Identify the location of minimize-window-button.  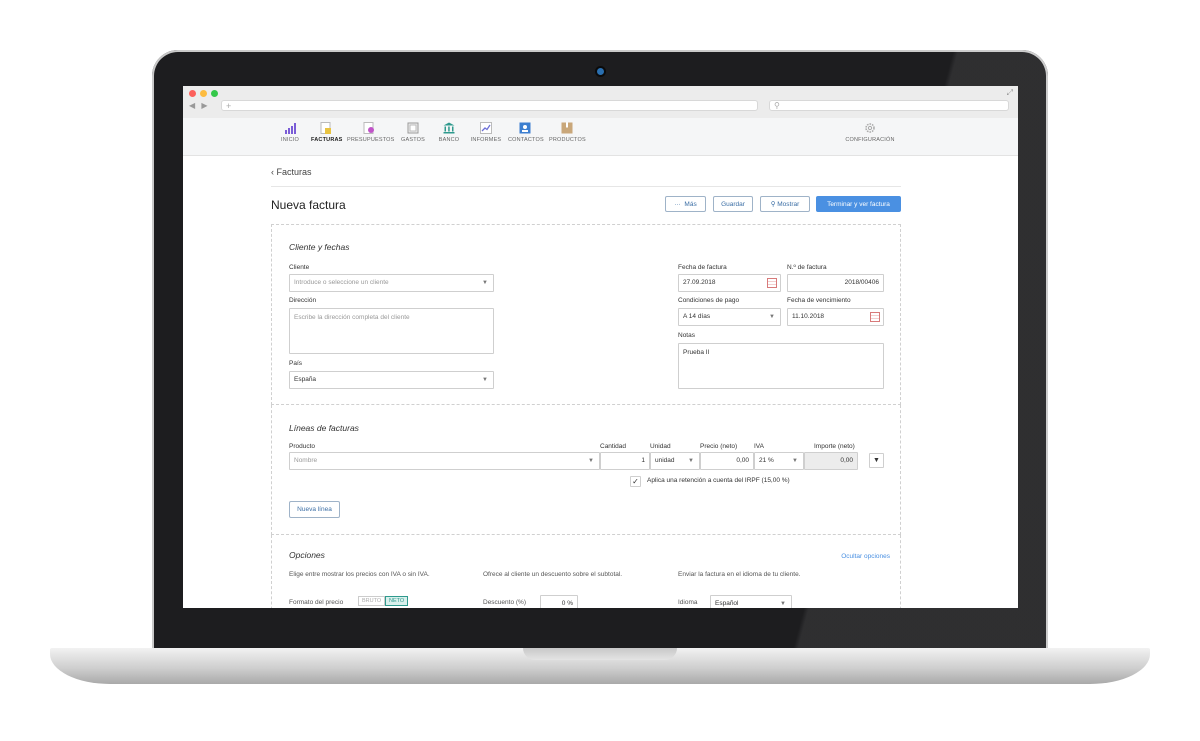
(203, 93).